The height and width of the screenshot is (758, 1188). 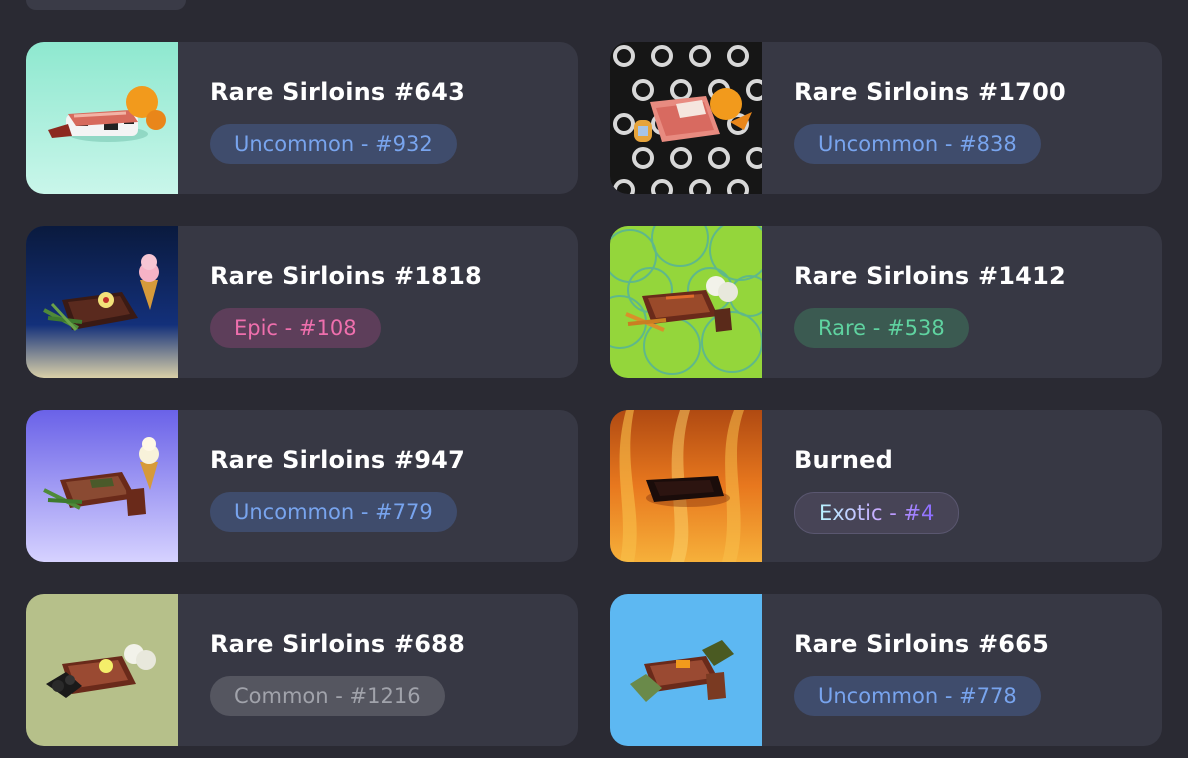 What do you see at coordinates (346, 276) in the screenshot?
I see `nft-title: Rare Sirloins #1818` at bounding box center [346, 276].